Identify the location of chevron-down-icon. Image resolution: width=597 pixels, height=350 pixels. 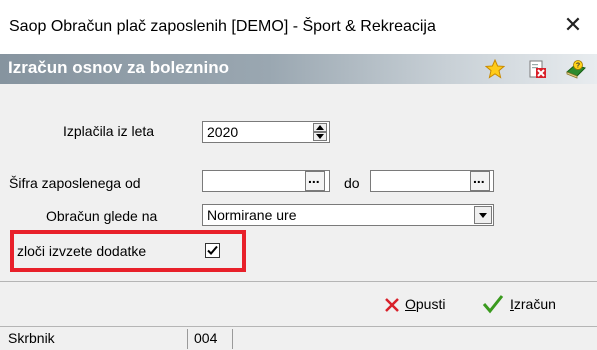
(483, 215).